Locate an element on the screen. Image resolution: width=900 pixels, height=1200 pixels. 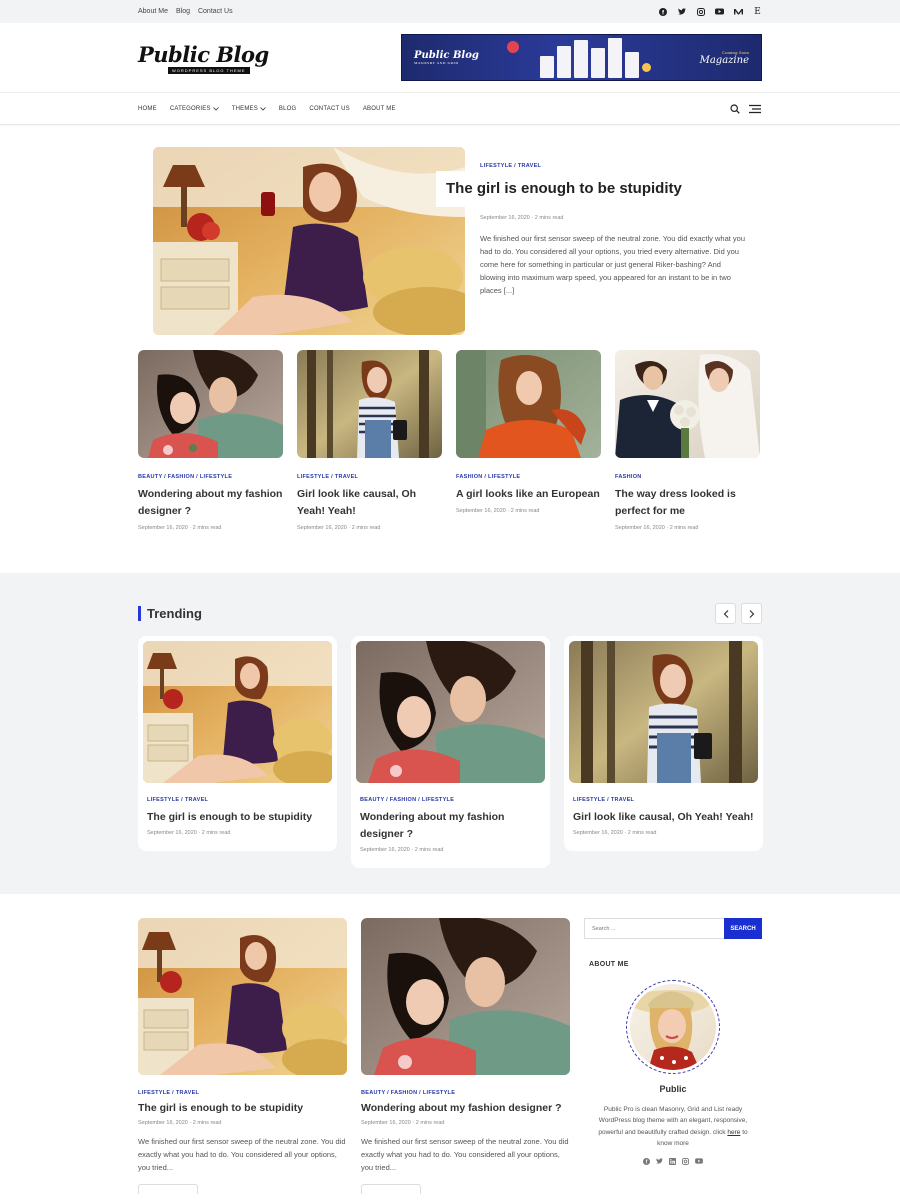
search-icon is located at coordinates (735, 108).